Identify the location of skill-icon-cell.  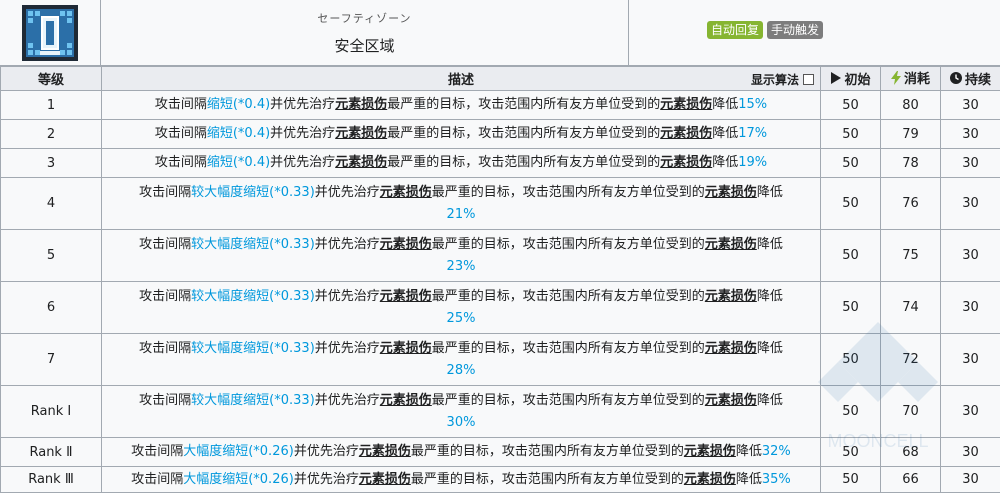
(50, 33).